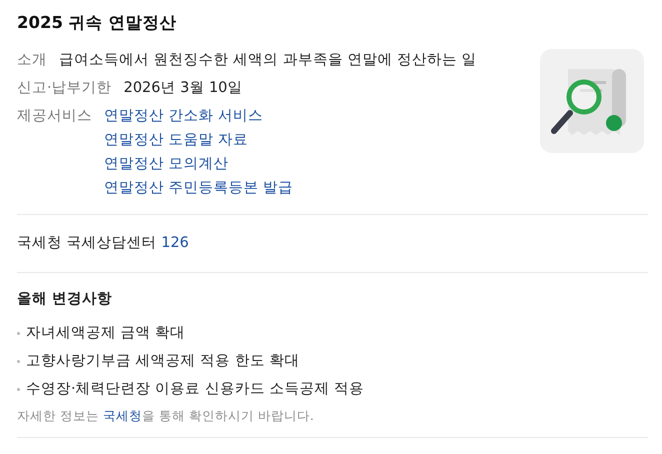  What do you see at coordinates (199, 140) in the screenshot?
I see `service-link: 연말정산 도움말 자료` at bounding box center [199, 140].